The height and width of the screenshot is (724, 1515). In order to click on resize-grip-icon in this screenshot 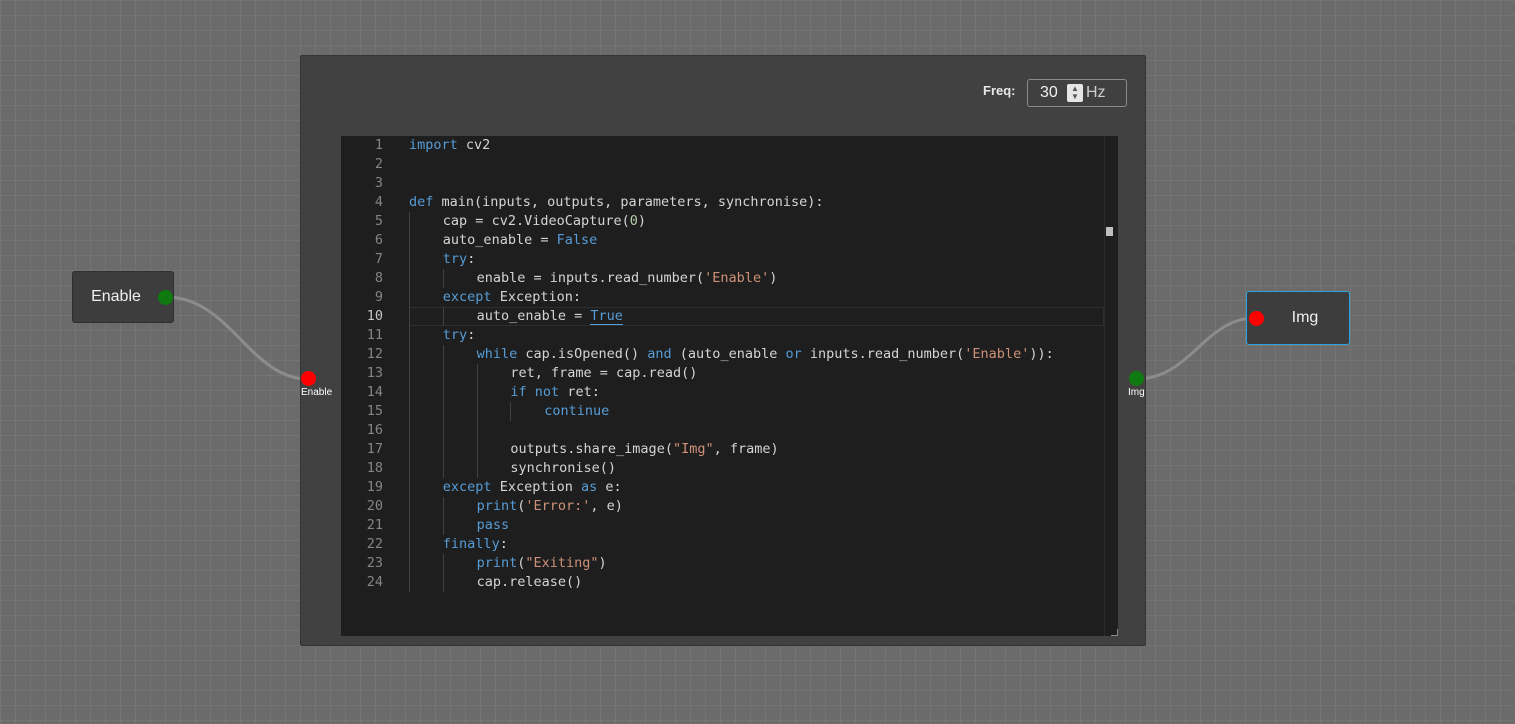, I will do `click(1114, 632)`.